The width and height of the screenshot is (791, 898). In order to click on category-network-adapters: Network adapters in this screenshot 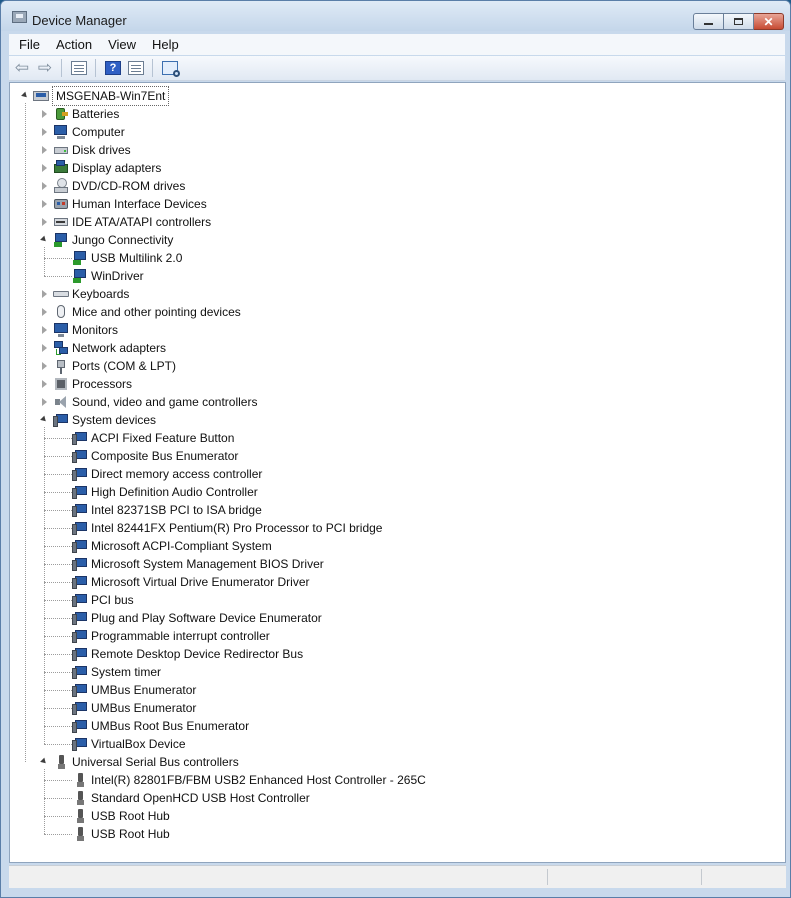, I will do `click(109, 348)`.